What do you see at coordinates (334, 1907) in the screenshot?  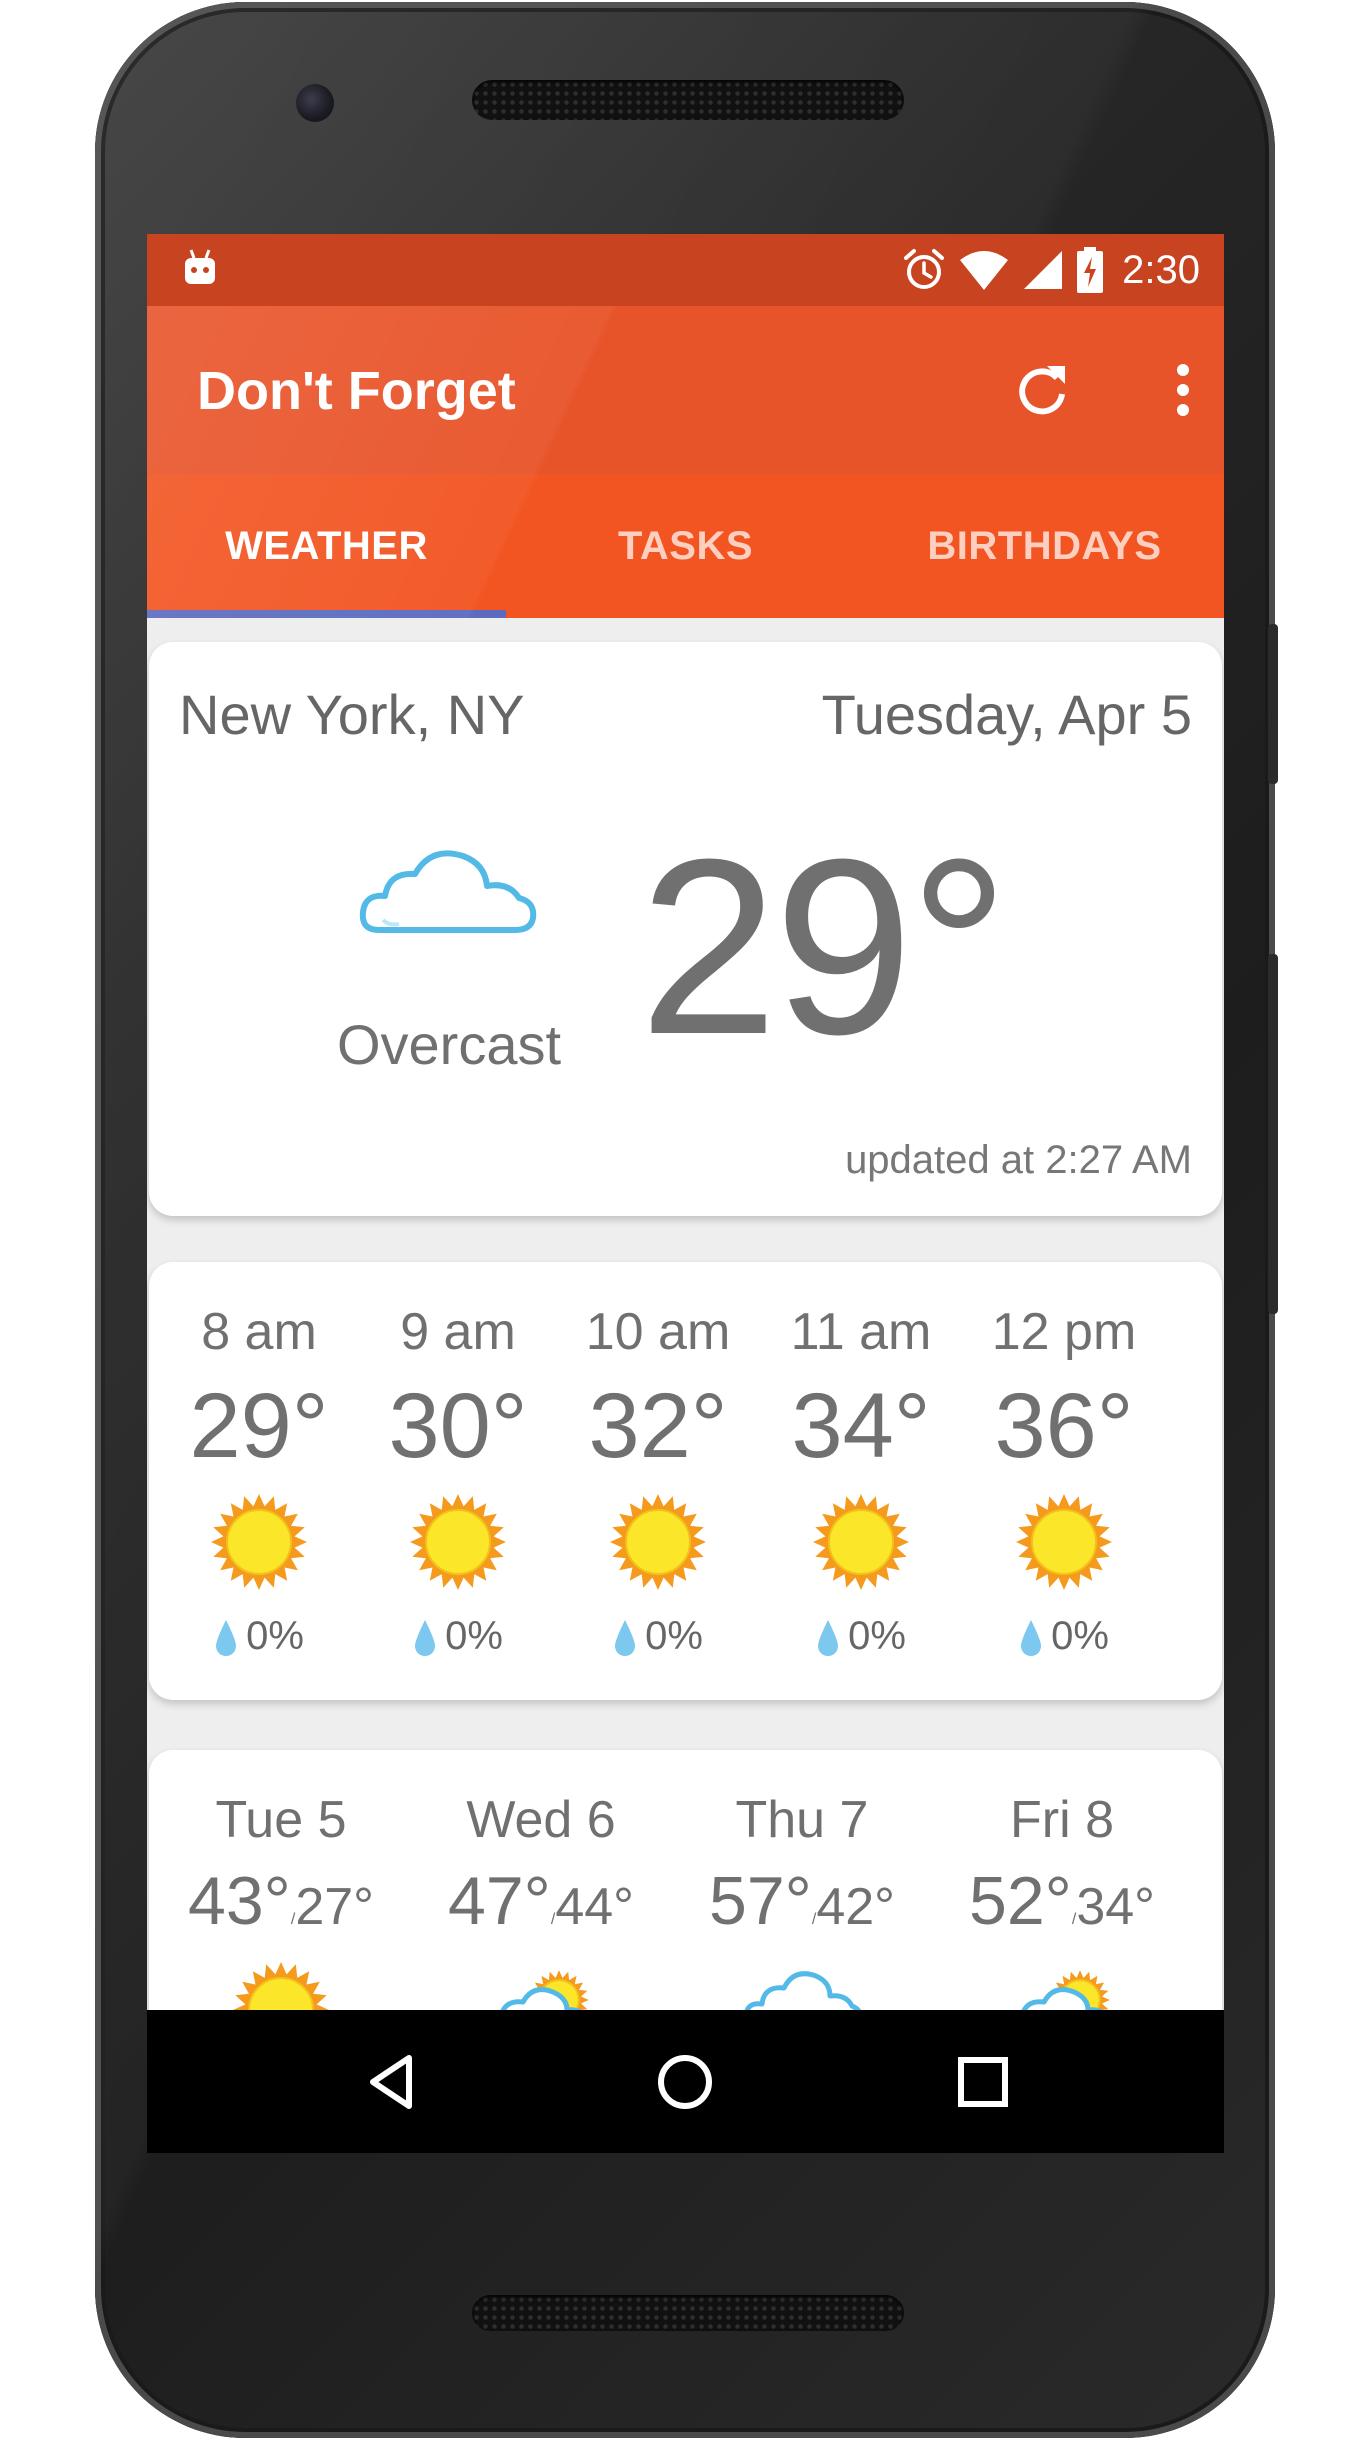 I see `low-temp: 27°` at bounding box center [334, 1907].